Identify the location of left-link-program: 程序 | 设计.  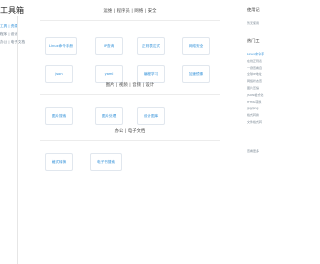
(12, 34).